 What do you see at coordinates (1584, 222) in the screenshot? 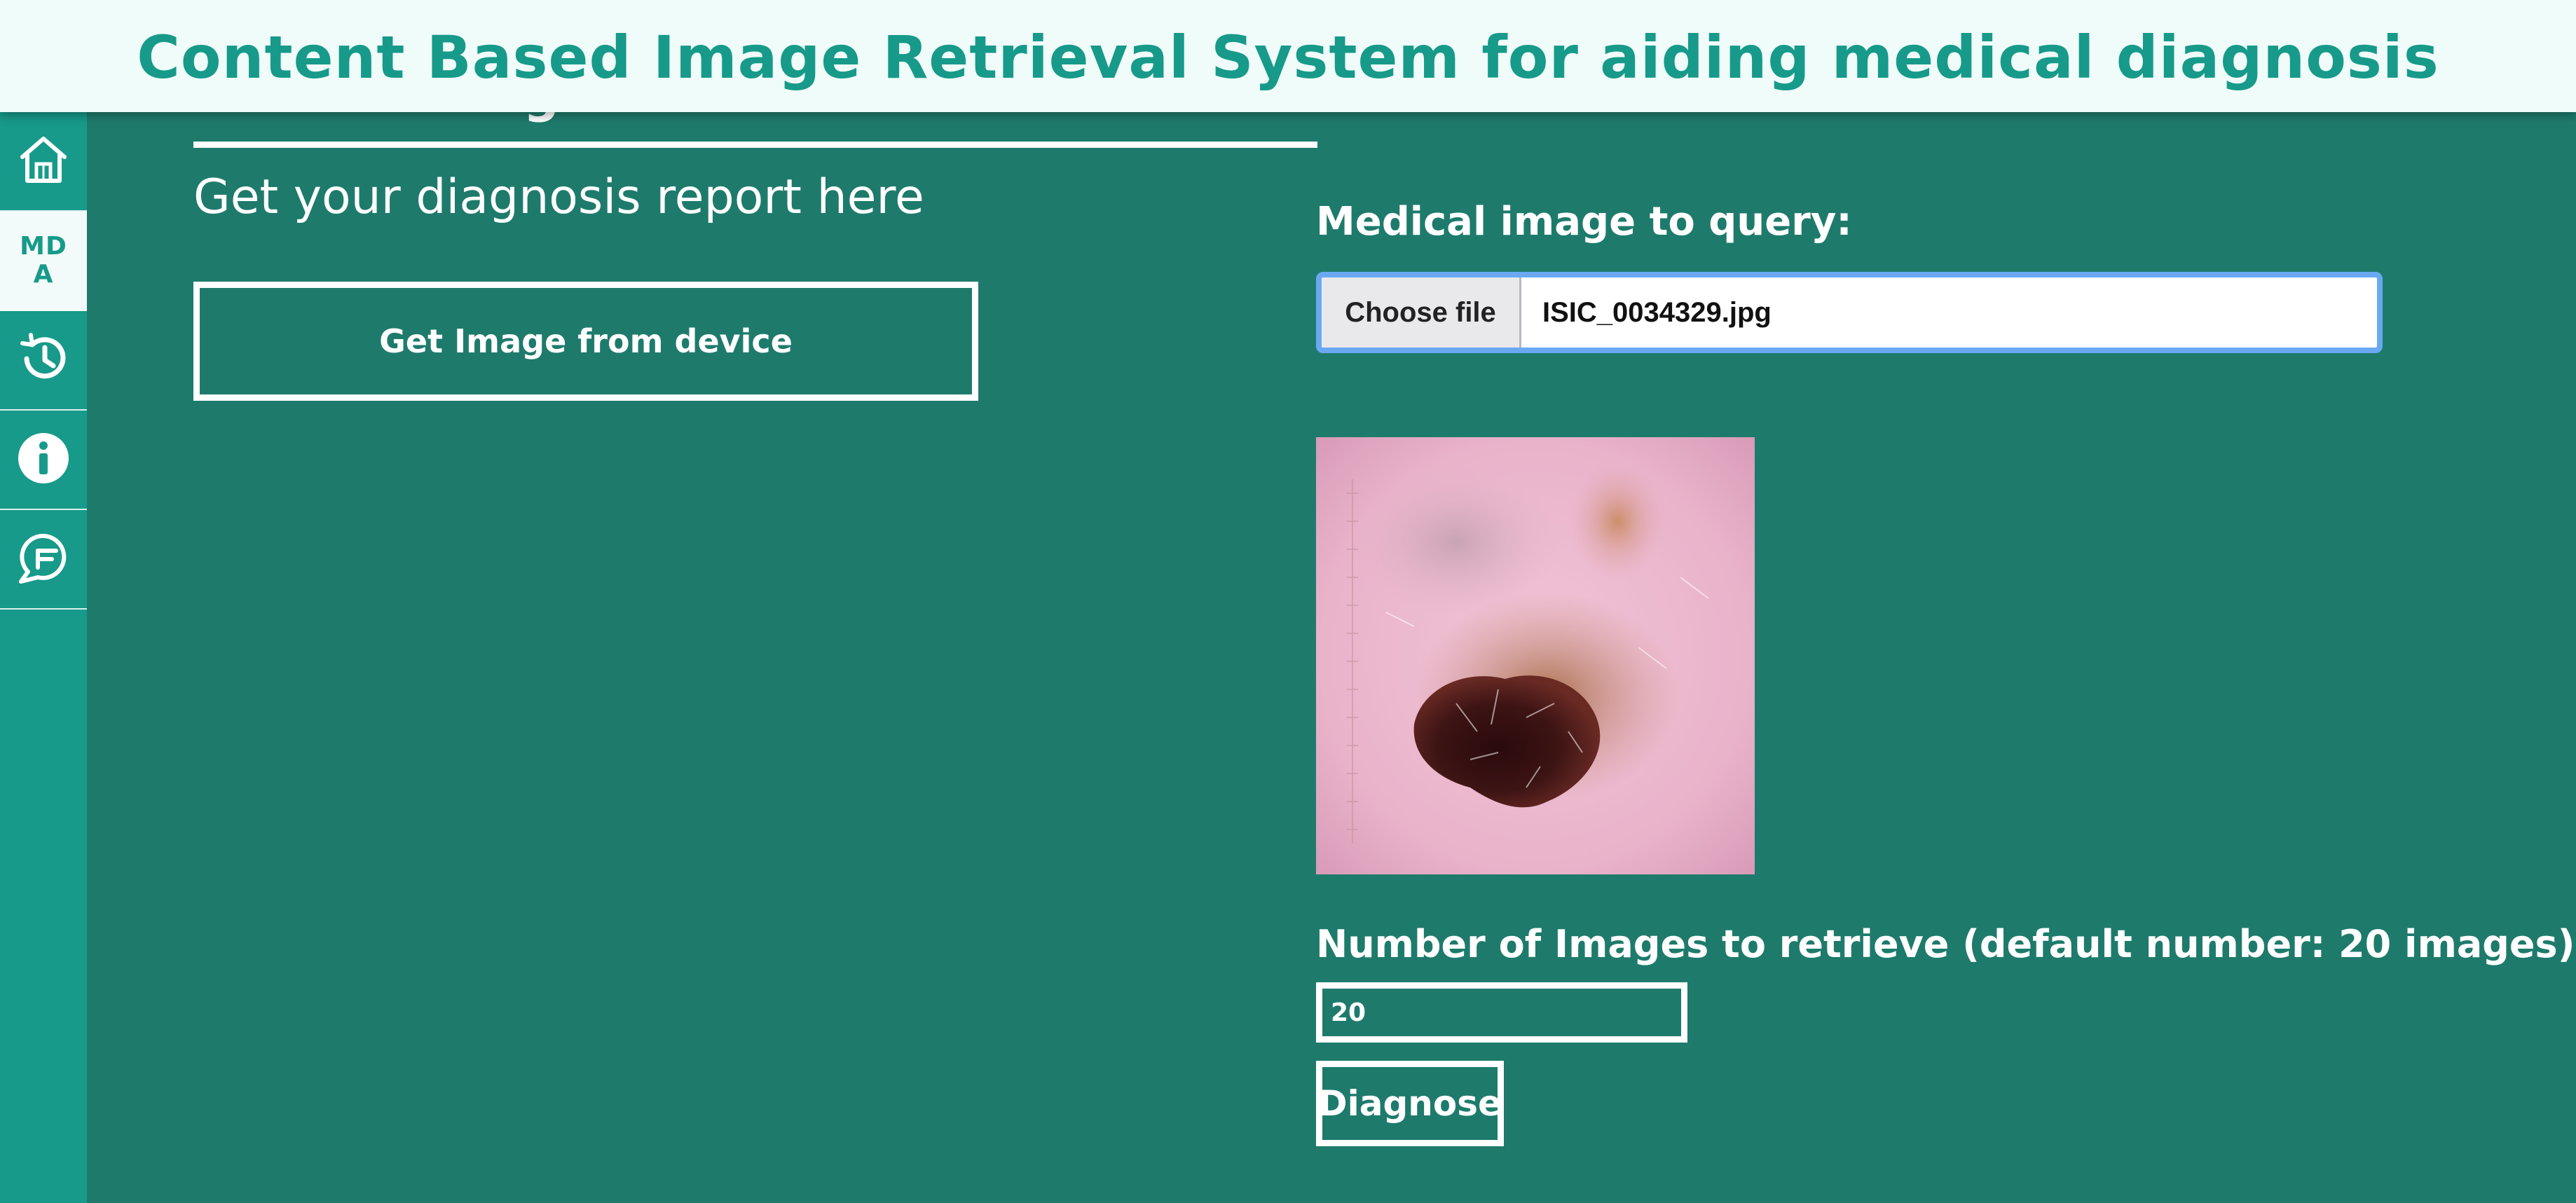
I see `query-image-label: Medical image to query:` at bounding box center [1584, 222].